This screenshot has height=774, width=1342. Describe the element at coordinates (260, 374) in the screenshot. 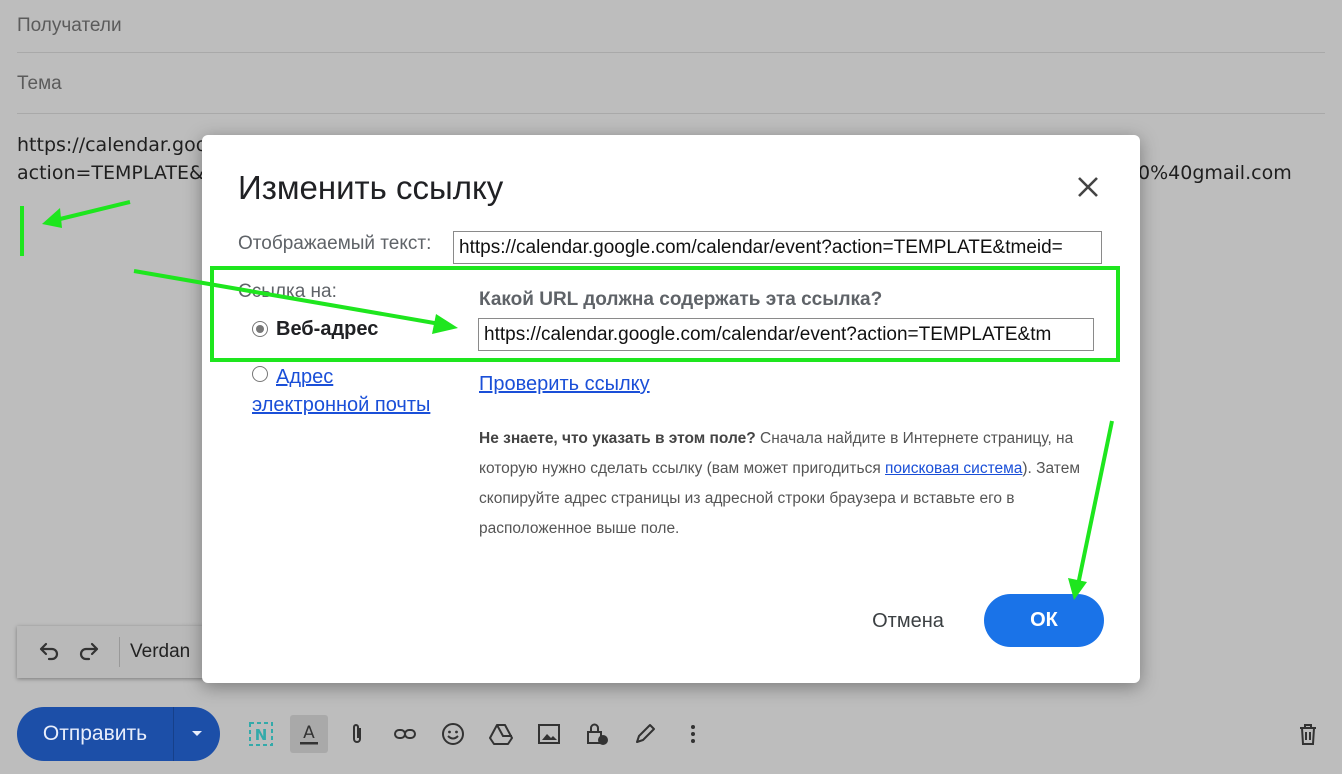

I see `email-address-radio` at that location.